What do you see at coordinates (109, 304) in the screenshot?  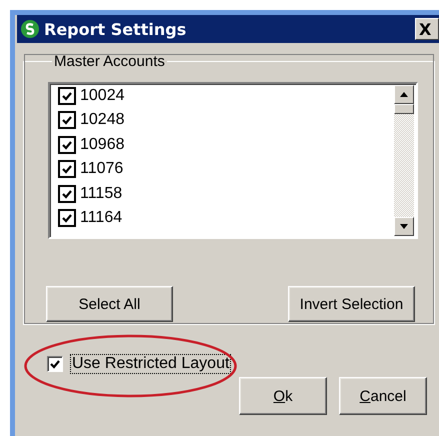 I see `select-all-button: Select All` at bounding box center [109, 304].